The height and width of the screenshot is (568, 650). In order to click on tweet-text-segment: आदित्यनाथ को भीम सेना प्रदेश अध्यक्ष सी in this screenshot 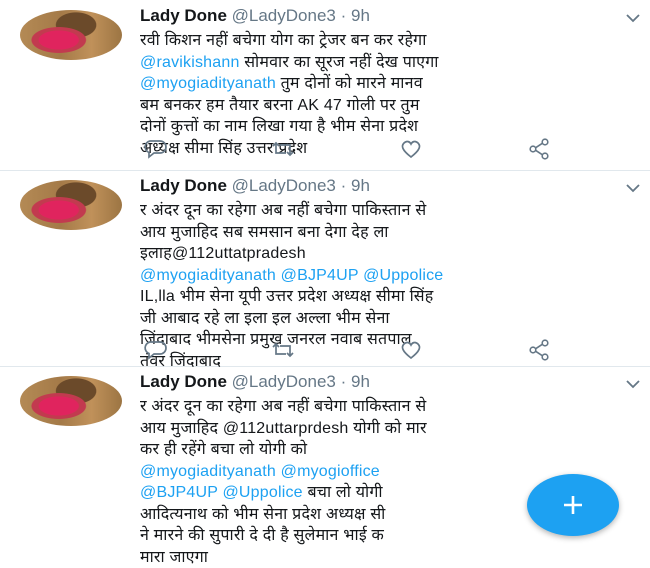, I will do `click(263, 514)`.